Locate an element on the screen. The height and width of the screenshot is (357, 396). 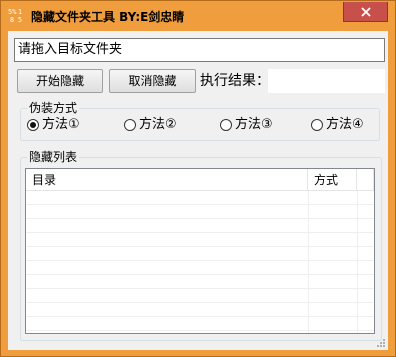
radio-label: 方法② is located at coordinates (158, 124).